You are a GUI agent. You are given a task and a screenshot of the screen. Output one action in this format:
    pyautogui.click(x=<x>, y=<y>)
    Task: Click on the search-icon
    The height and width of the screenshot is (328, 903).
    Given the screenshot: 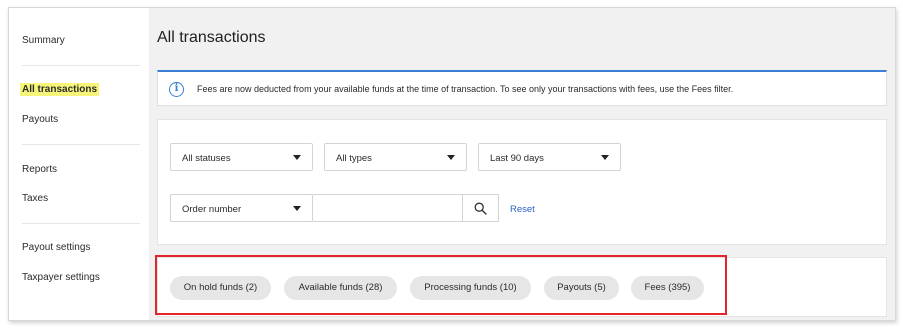 What is the action you would take?
    pyautogui.click(x=480, y=208)
    